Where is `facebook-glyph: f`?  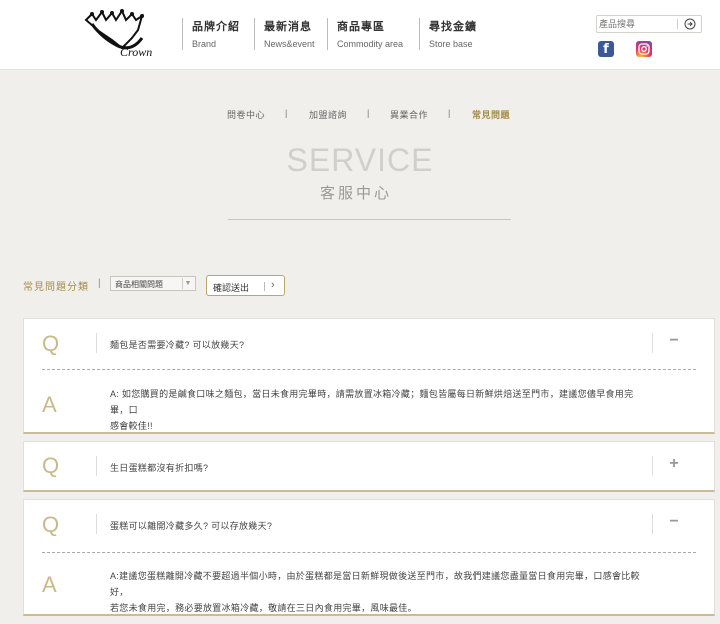
facebook-glyph: f is located at coordinates (606, 49).